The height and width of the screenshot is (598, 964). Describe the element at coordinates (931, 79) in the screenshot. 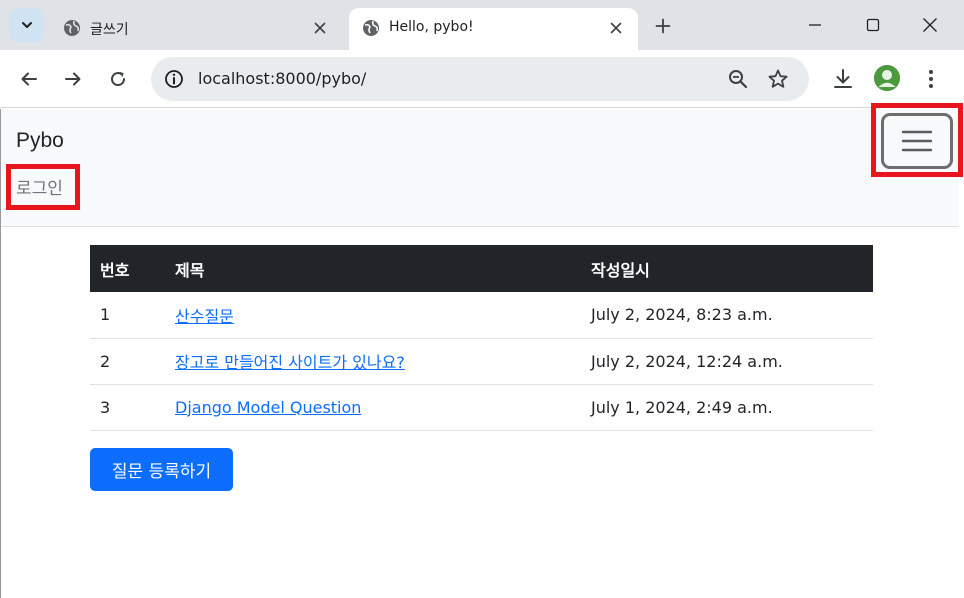

I see `kebab-menu-icon` at that location.